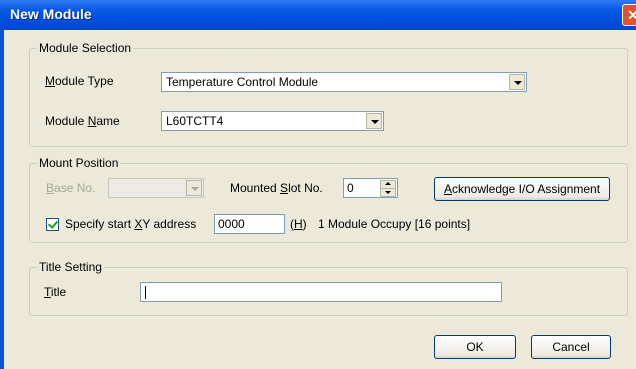  I want to click on acknowledge-io-assignment-button: Acknowledge I/O Assignment, so click(522, 189).